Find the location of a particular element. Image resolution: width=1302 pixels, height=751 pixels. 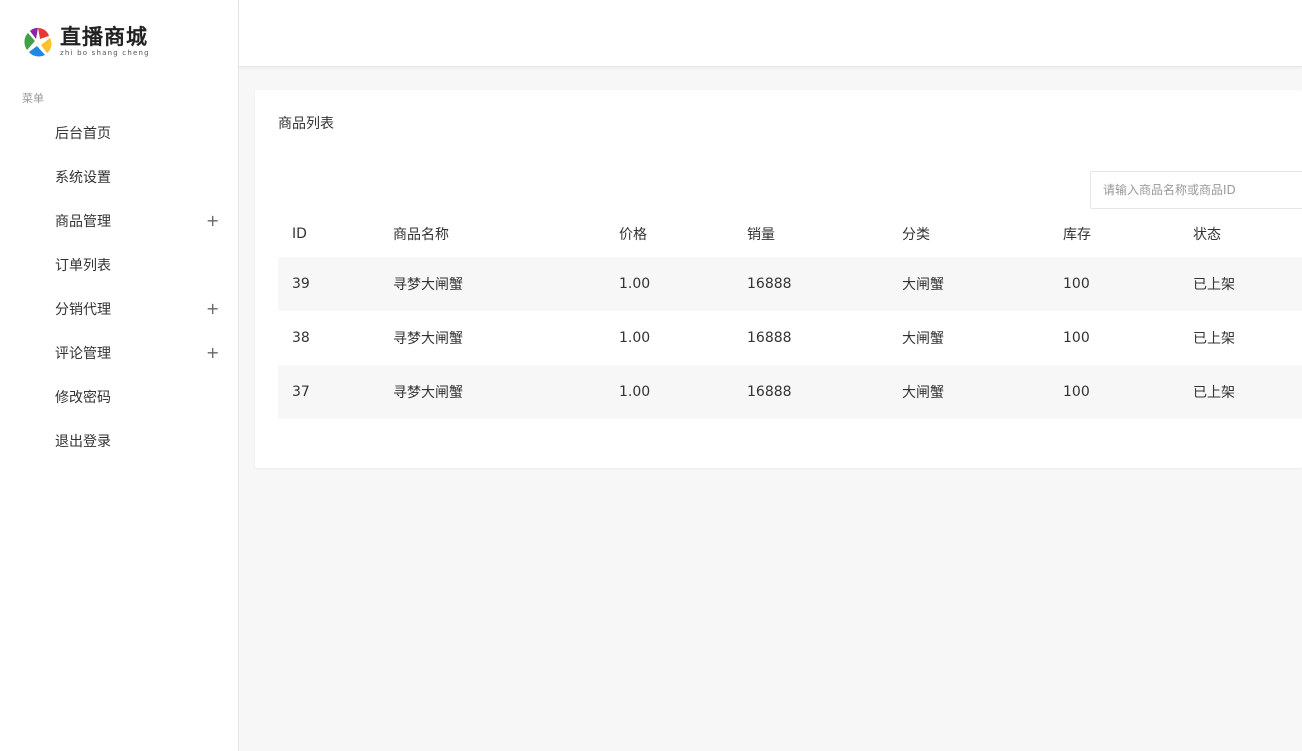

sidebar-item-comment-management: 评论管理 + is located at coordinates (119, 353).